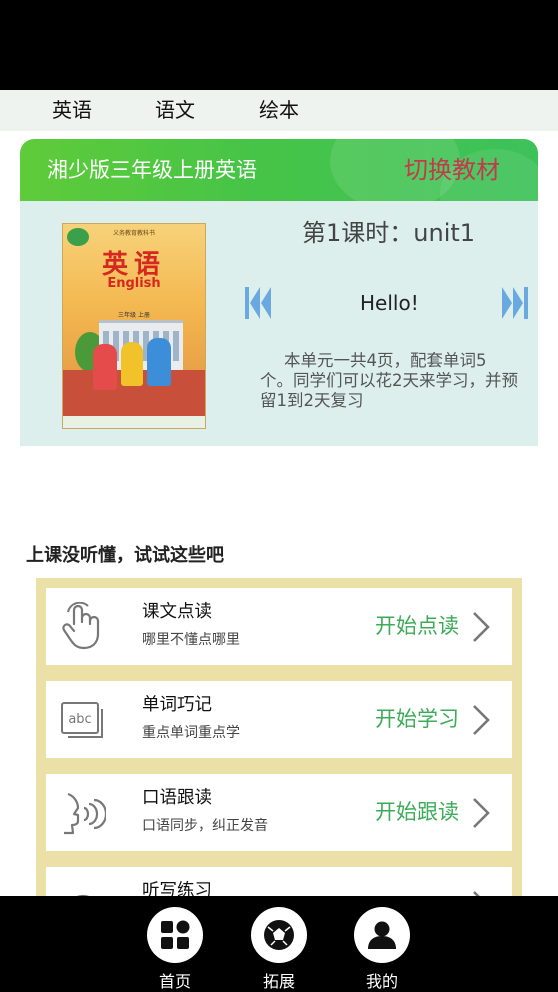  I want to click on user-icon, so click(382, 935).